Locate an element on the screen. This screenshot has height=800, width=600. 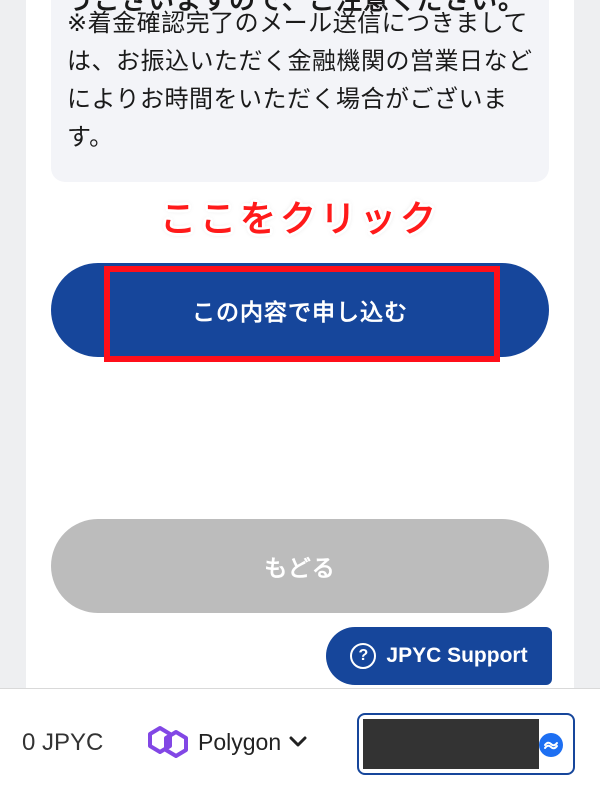
redacted-wallet-address is located at coordinates (451, 744).